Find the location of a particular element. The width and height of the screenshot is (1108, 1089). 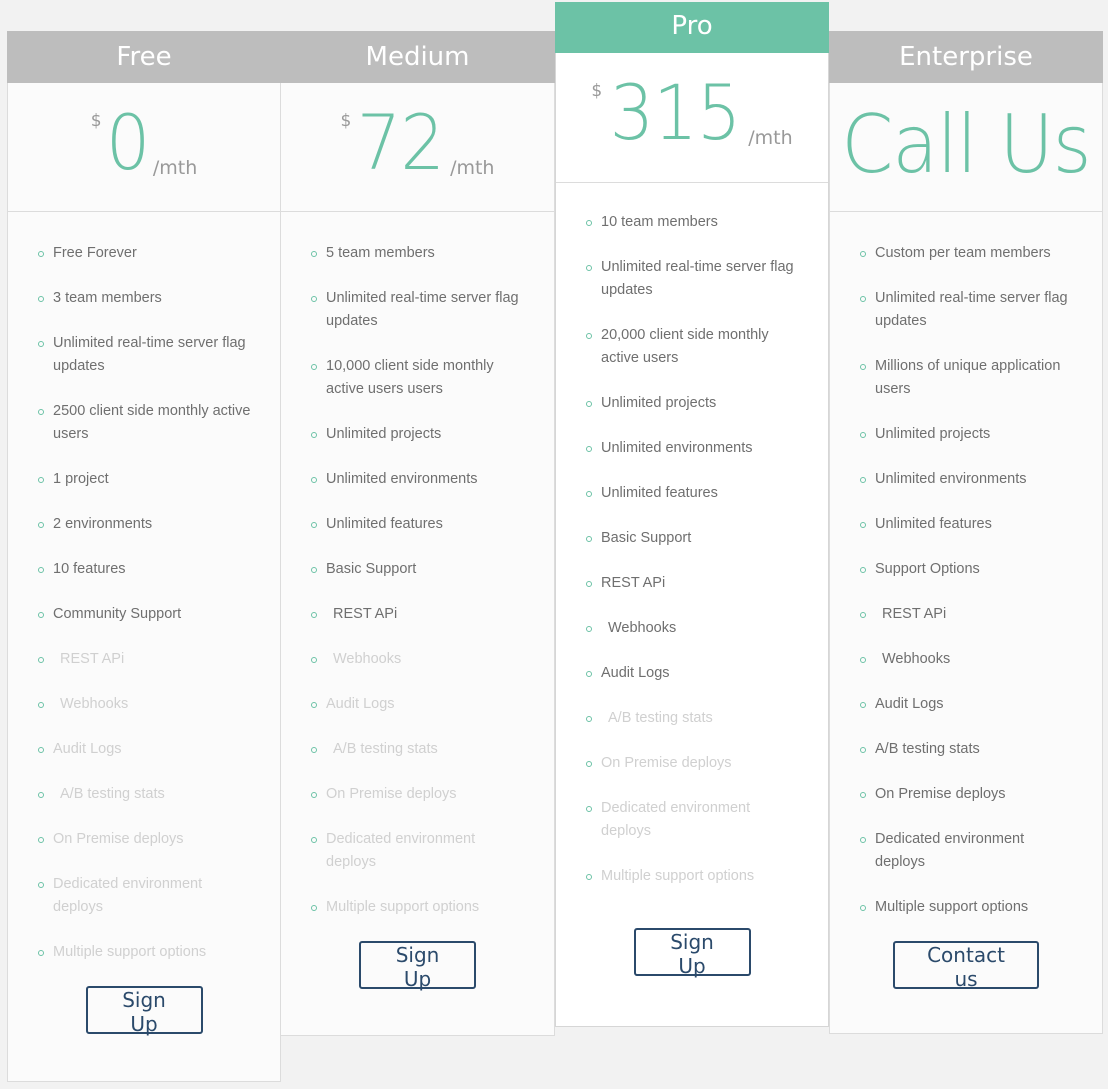

feature-item: 10 team members is located at coordinates (693, 222).